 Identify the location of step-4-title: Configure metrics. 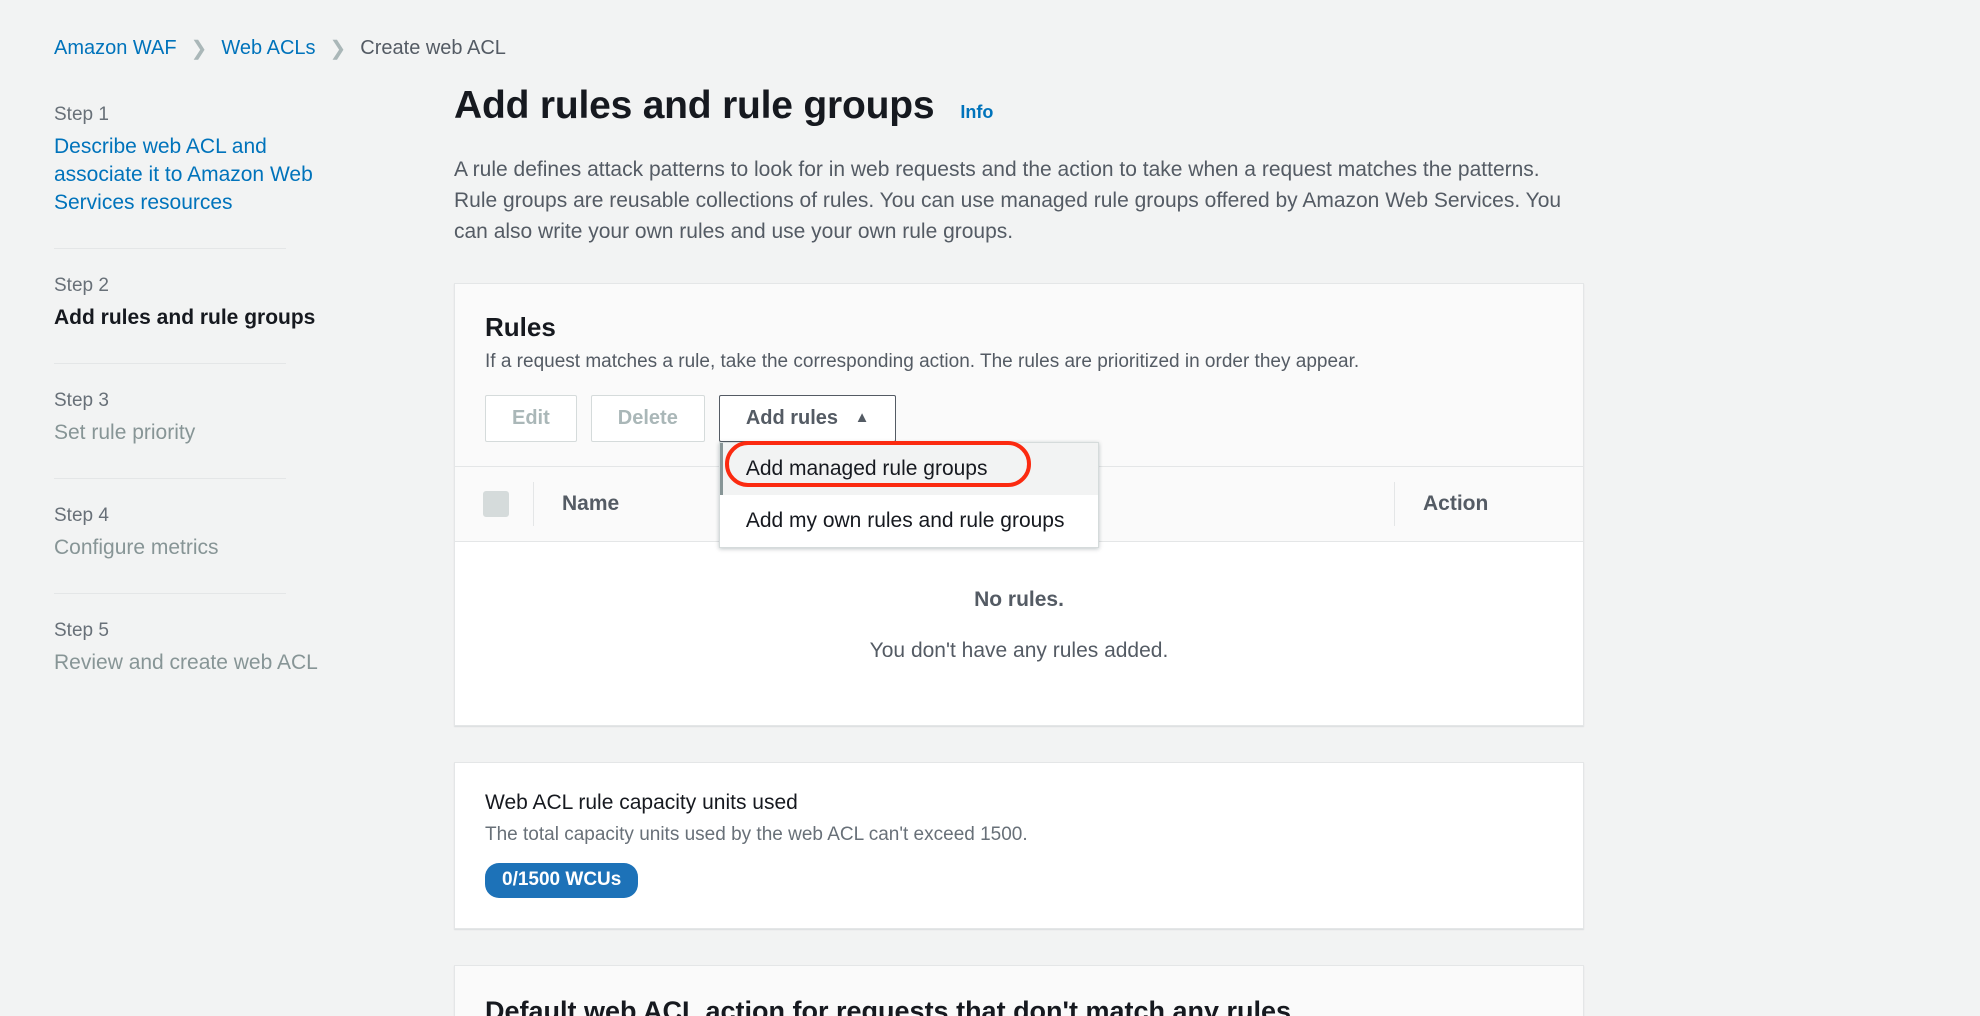
(136, 547).